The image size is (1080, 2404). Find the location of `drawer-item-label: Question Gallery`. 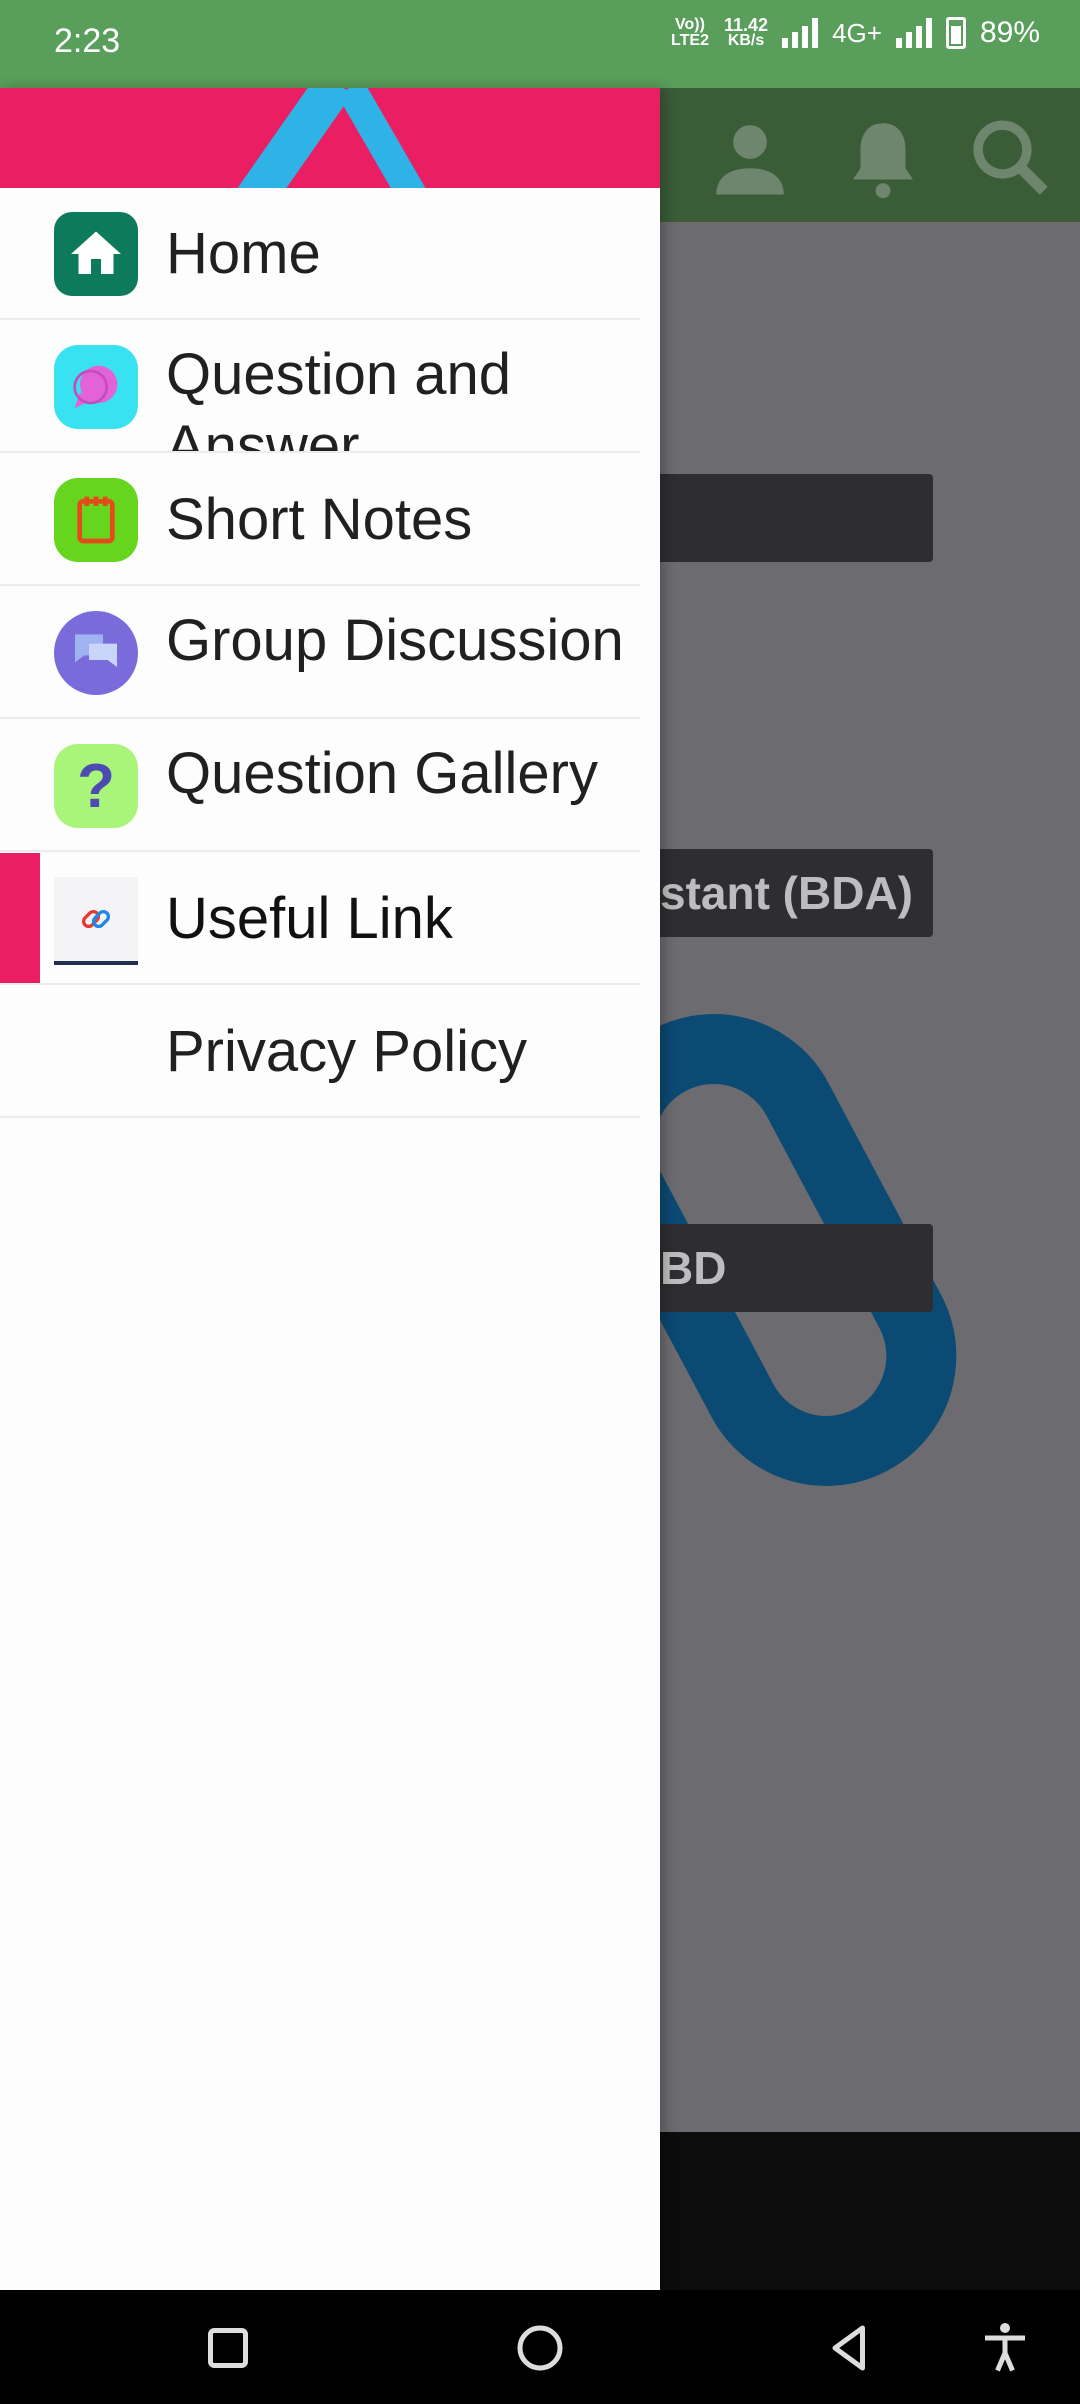

drawer-item-label: Question Gallery is located at coordinates (382, 773).